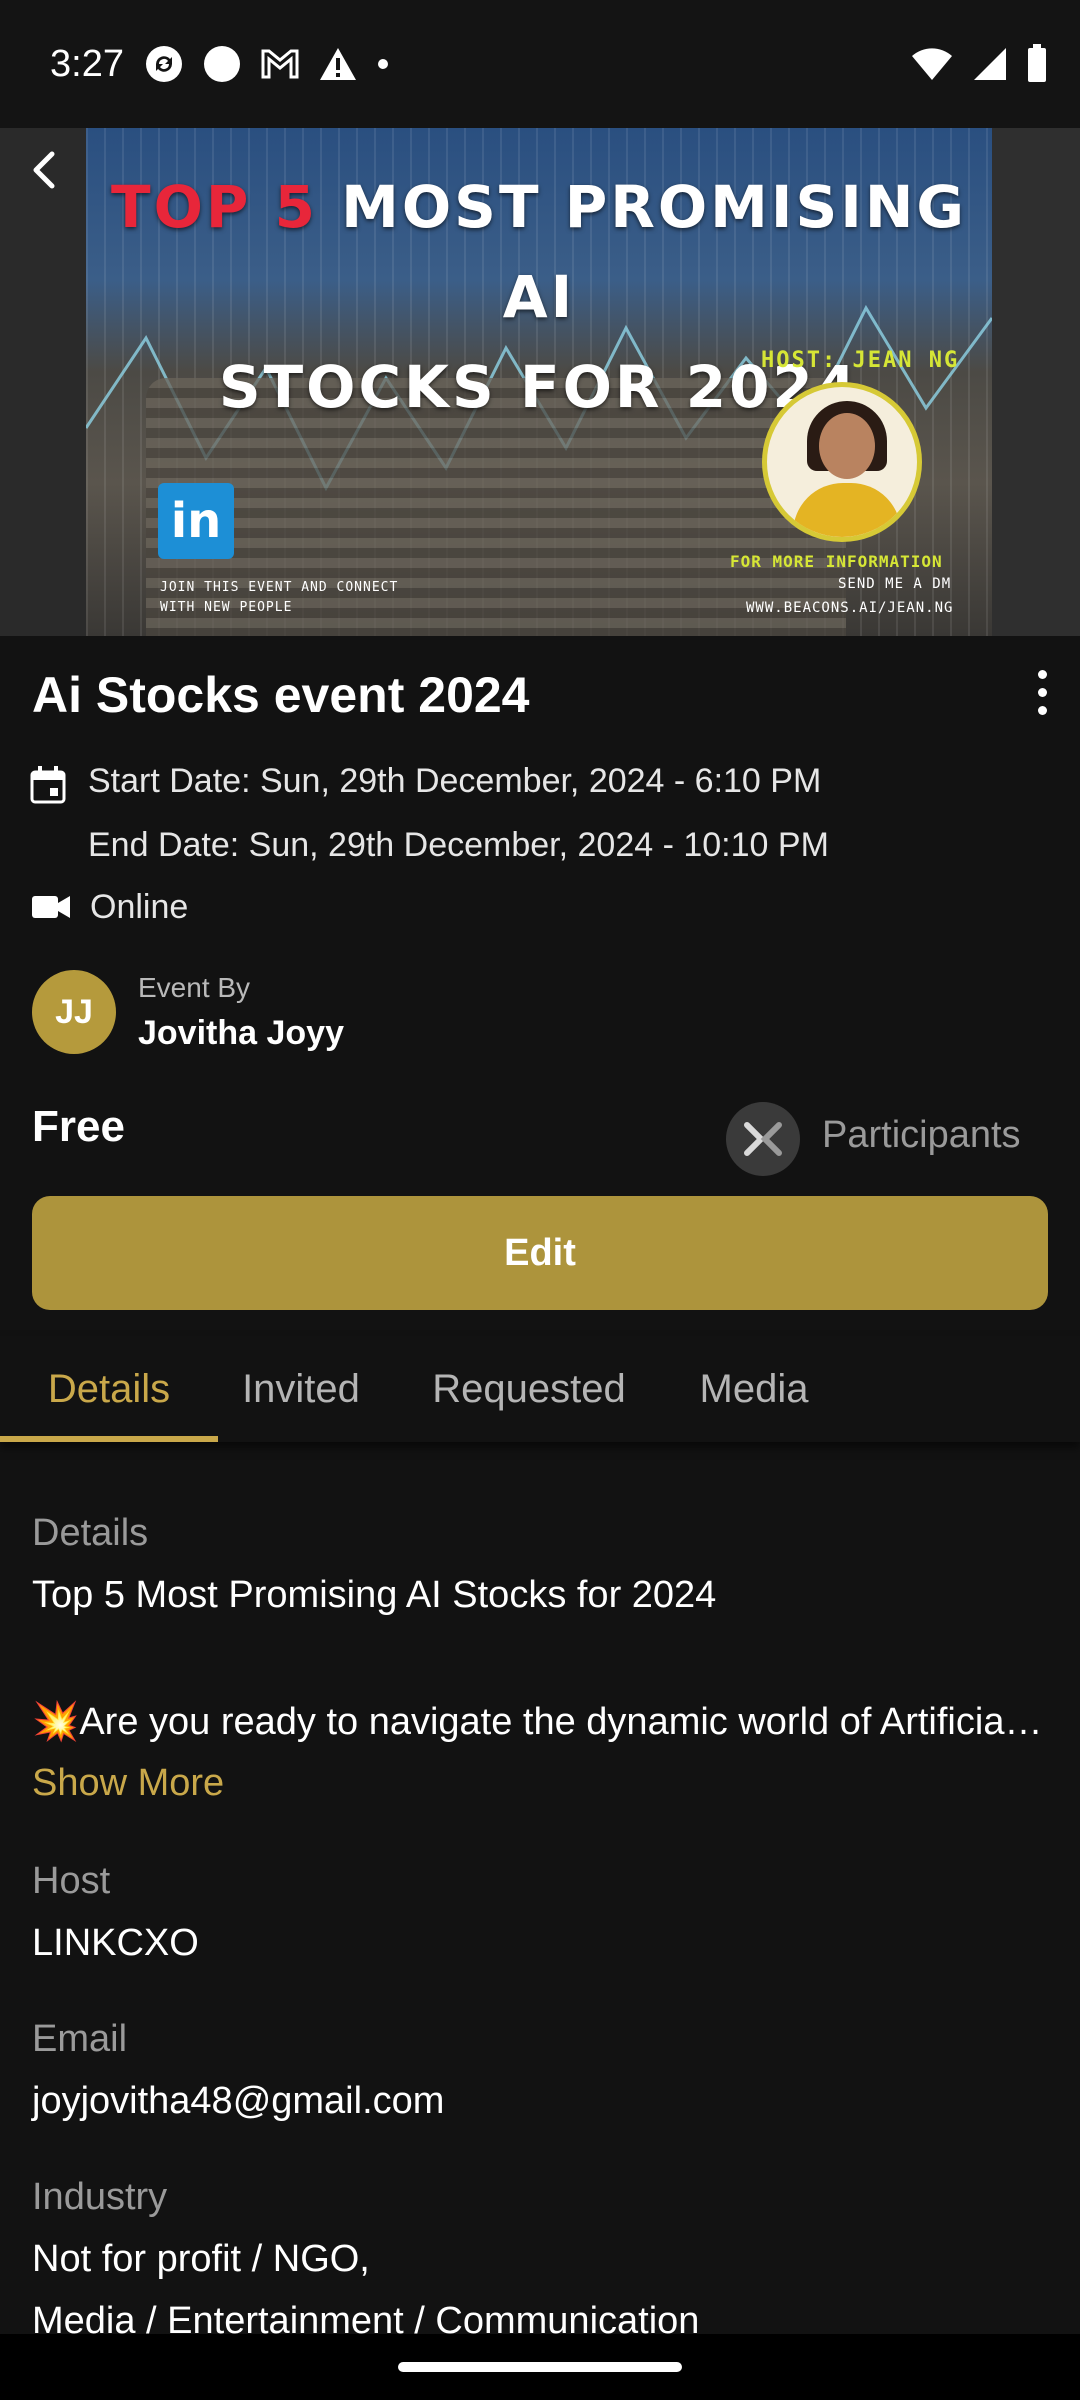 The width and height of the screenshot is (1080, 2400). What do you see at coordinates (374, 1595) in the screenshot?
I see `details-line-1: Top 5 Most Promising AI Stocks for 2024` at bounding box center [374, 1595].